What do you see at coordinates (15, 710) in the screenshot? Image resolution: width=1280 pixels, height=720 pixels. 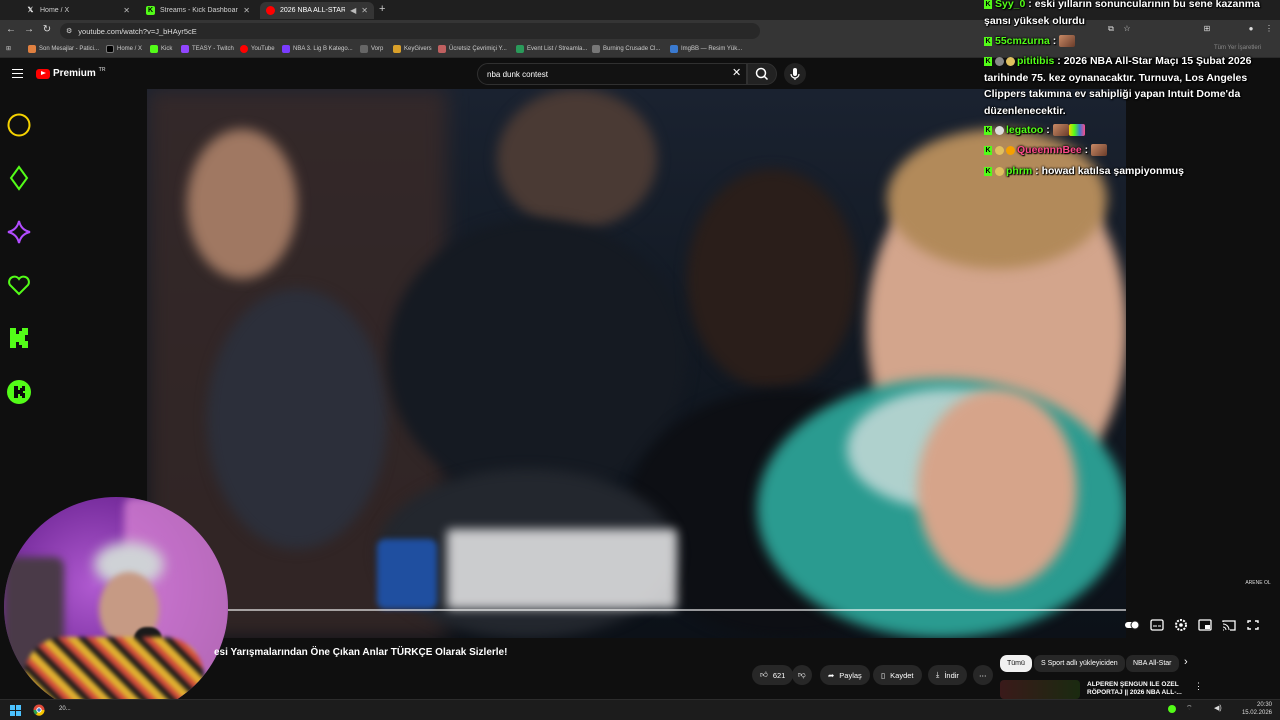 I see `windows-start-icon` at bounding box center [15, 710].